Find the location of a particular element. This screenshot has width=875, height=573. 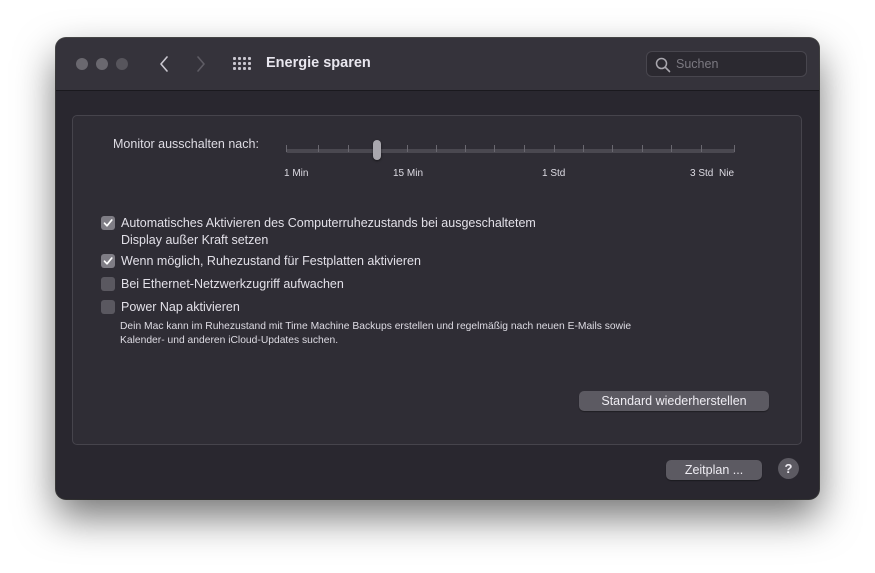

window-title: Energie sparen is located at coordinates (318, 63).